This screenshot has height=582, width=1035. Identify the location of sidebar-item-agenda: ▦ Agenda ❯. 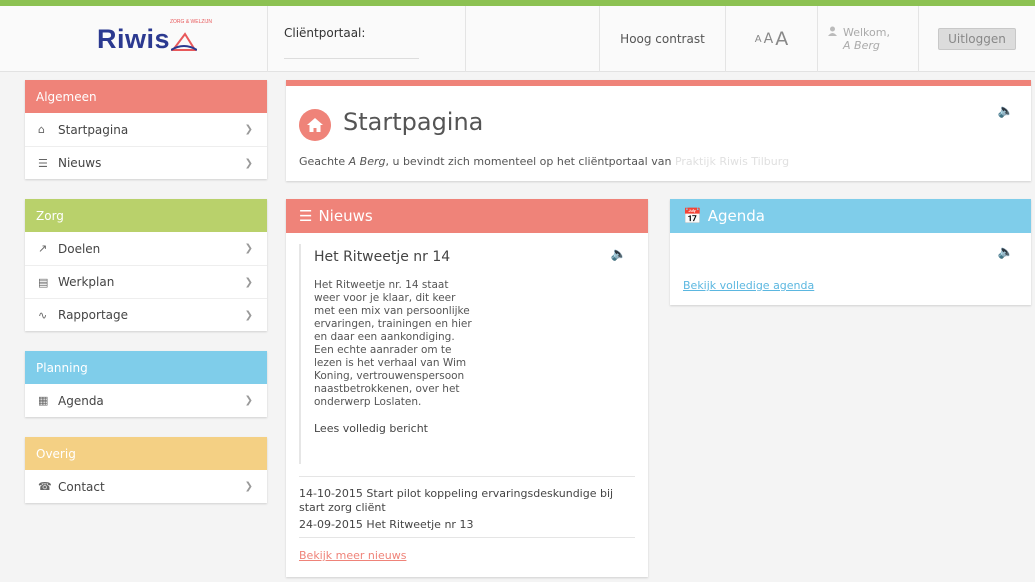
(146, 400).